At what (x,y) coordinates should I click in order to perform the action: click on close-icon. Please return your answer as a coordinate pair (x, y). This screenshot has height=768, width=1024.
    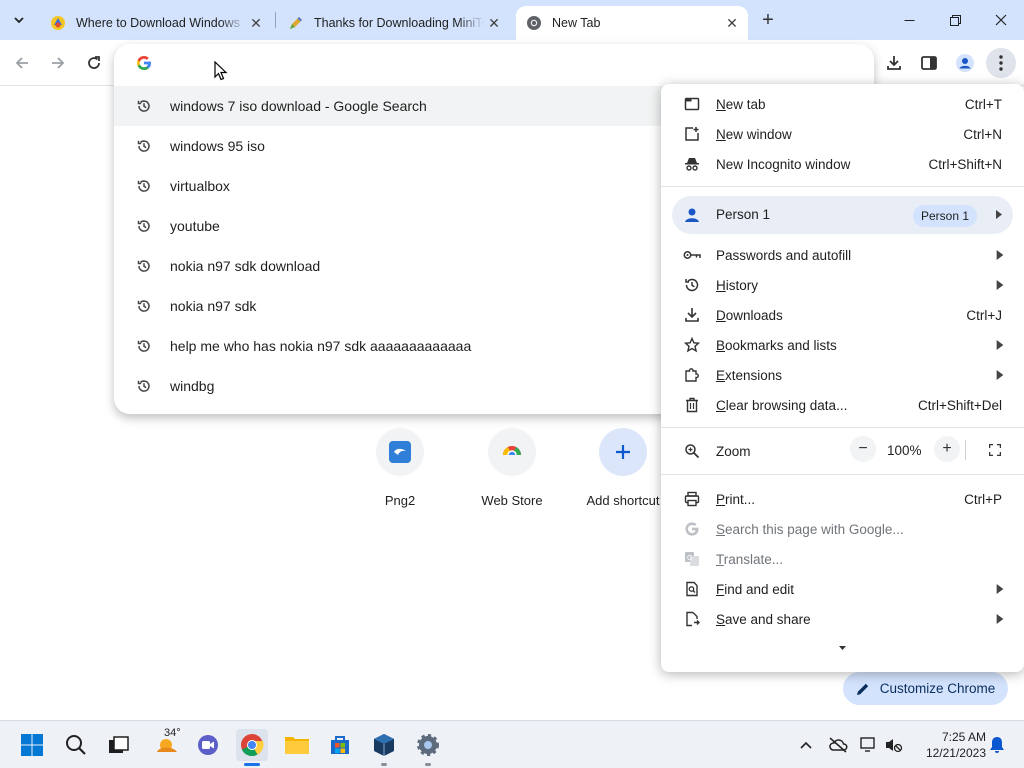
    Looking at the image, I should click on (1001, 20).